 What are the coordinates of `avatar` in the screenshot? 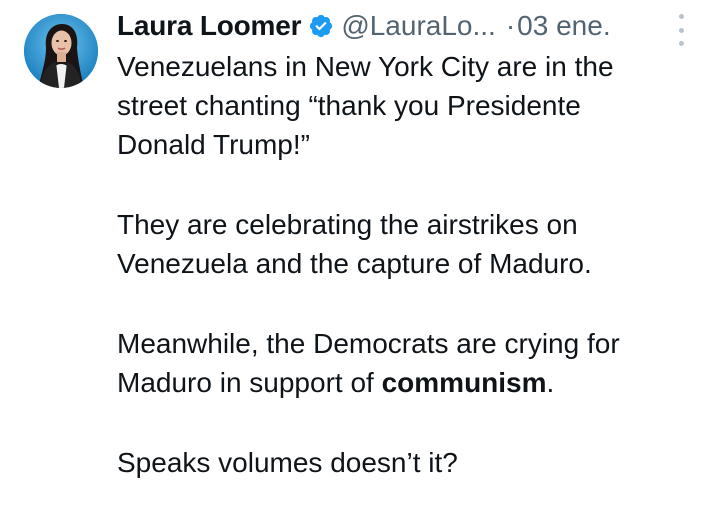 It's located at (61, 51).